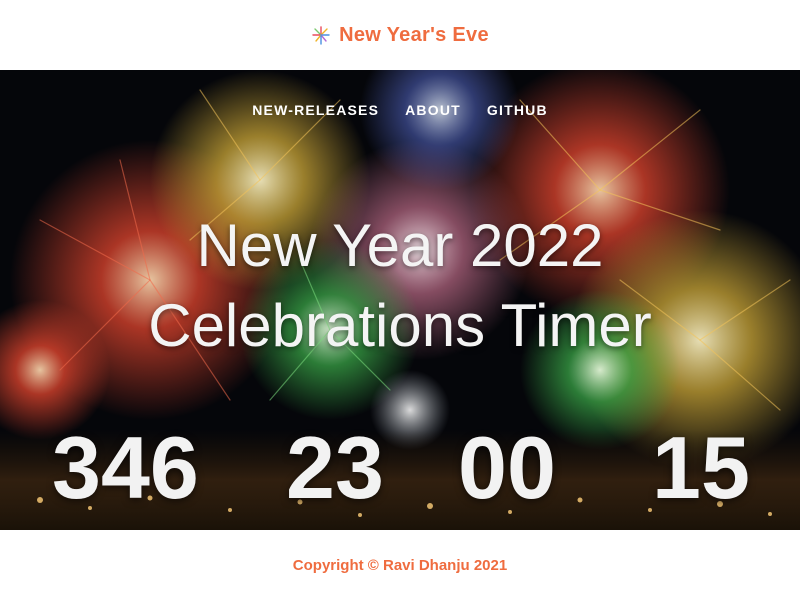 The height and width of the screenshot is (600, 800). Describe the element at coordinates (315, 110) in the screenshot. I see `nav-new-releases: NEW-RELEASES` at that location.